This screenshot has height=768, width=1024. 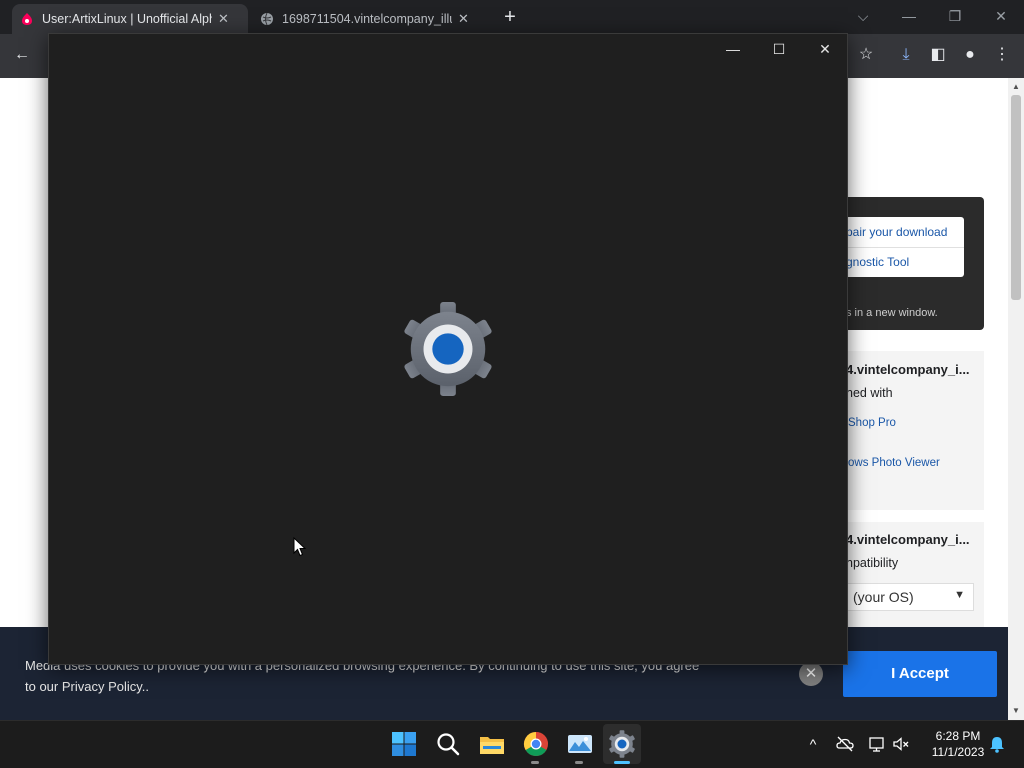 What do you see at coordinates (127, 19) in the screenshot?
I see `tab-title: User:ArtixLinux | Unofficial Alpha` at bounding box center [127, 19].